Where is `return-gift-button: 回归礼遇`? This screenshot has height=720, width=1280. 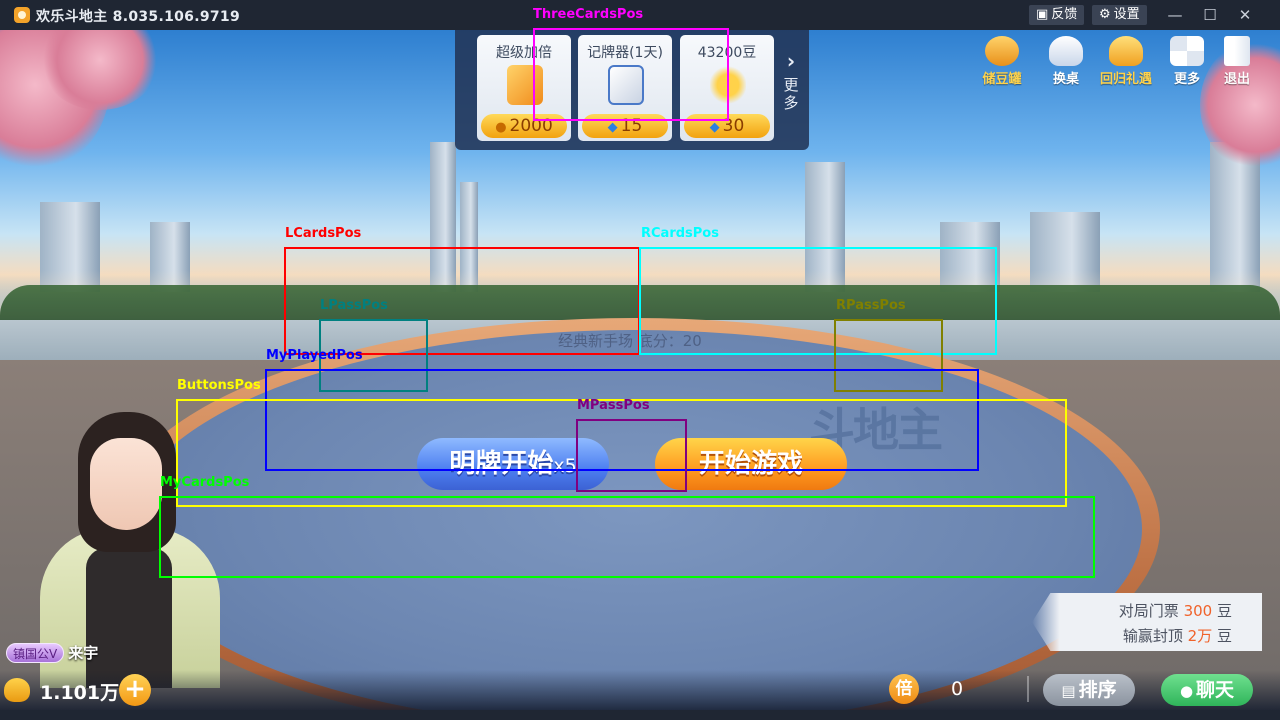
return-gift-button: 回归礼遇 is located at coordinates (1126, 61).